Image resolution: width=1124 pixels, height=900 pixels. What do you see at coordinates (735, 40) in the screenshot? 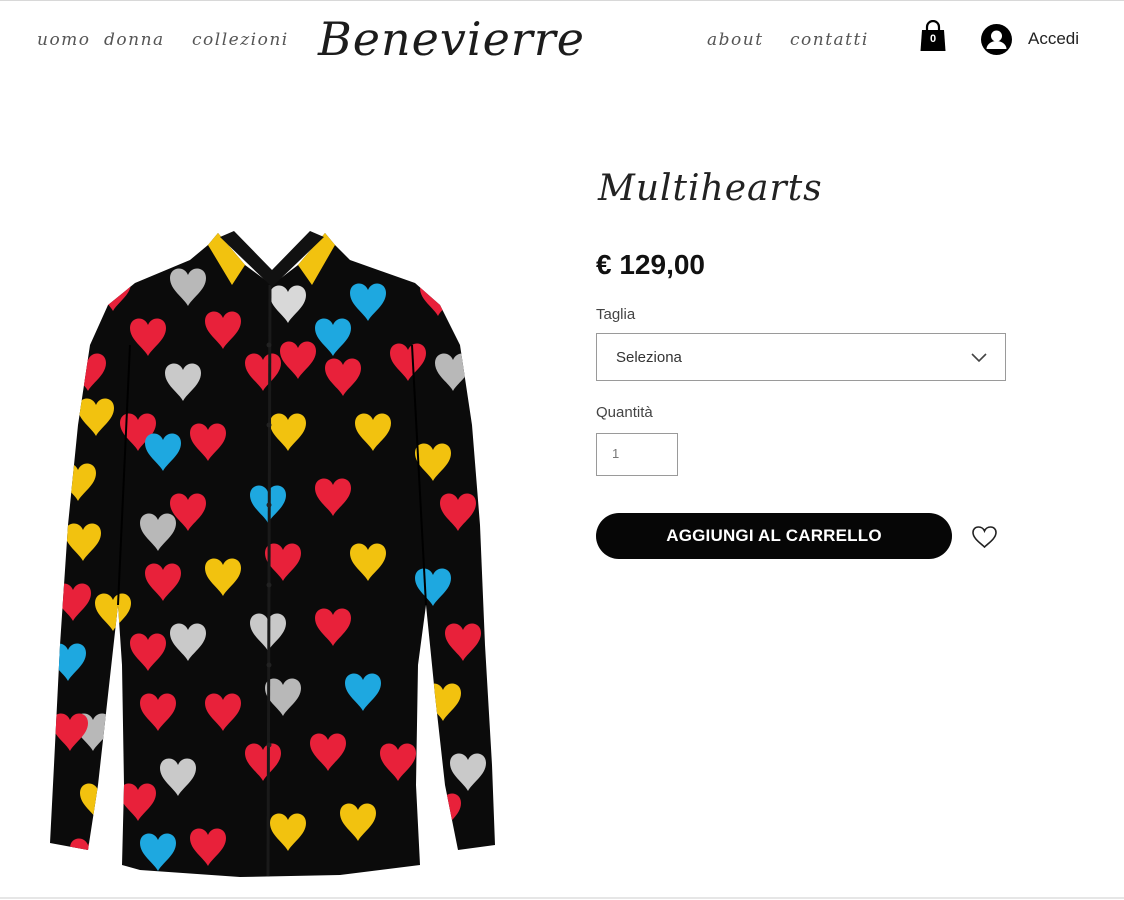
I see `nav-about: about` at bounding box center [735, 40].